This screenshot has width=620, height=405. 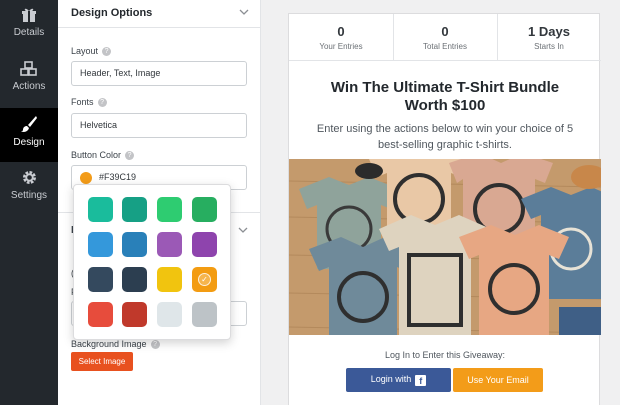 What do you see at coordinates (341, 46) in the screenshot?
I see `stat-label: Your Entries` at bounding box center [341, 46].